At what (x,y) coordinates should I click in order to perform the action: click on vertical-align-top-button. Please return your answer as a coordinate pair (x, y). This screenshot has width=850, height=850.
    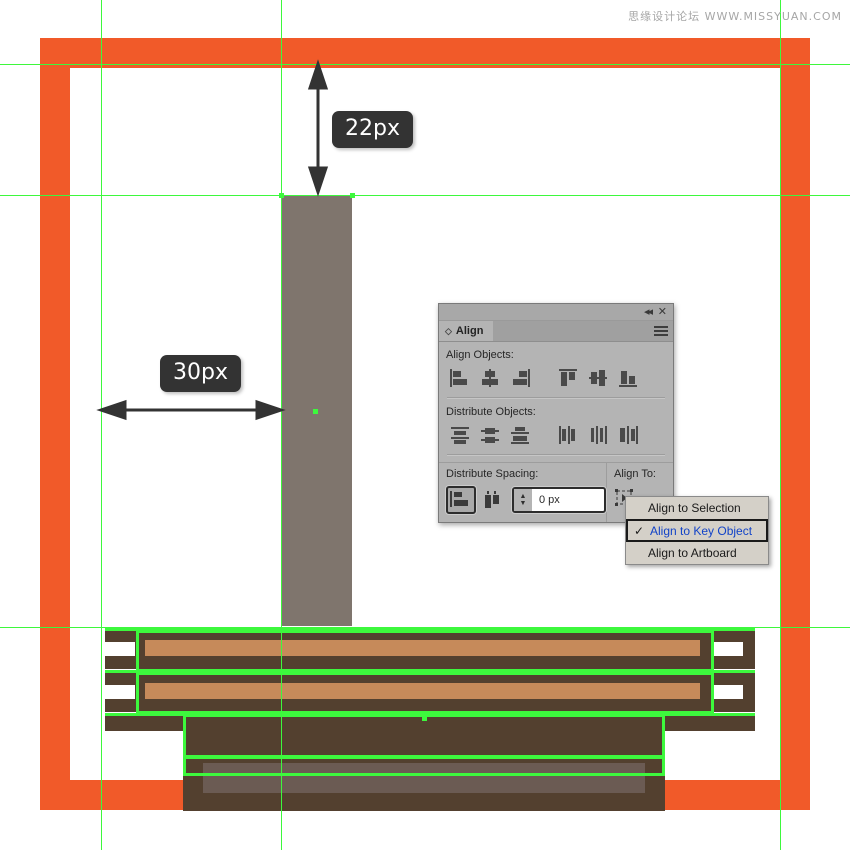
    Looking at the image, I should click on (568, 378).